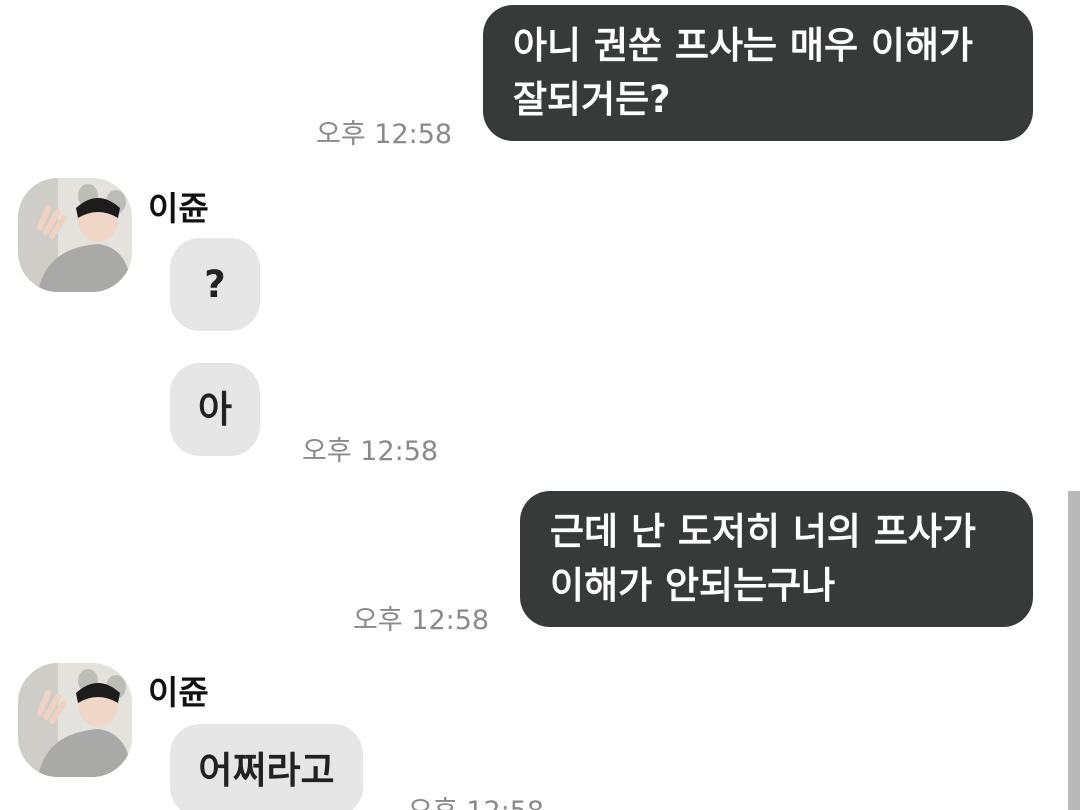 The height and width of the screenshot is (810, 1080). What do you see at coordinates (758, 73) in the screenshot?
I see `outgoing-message-bubble: 아니 권쑨 프사는 매우 이해가 잘되거든?` at bounding box center [758, 73].